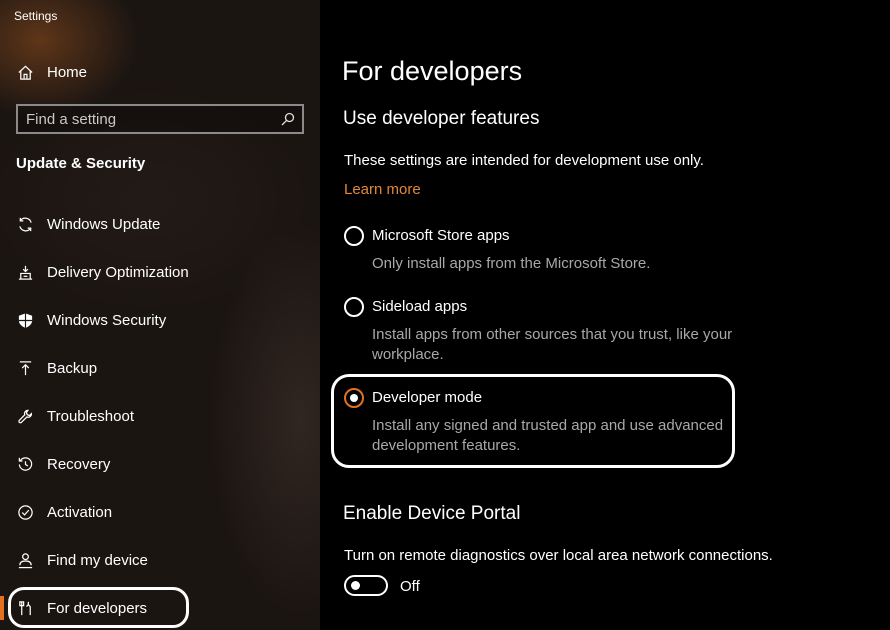 This screenshot has width=890, height=630. What do you see at coordinates (72, 368) in the screenshot?
I see `sidebar-item-label: Backup` at bounding box center [72, 368].